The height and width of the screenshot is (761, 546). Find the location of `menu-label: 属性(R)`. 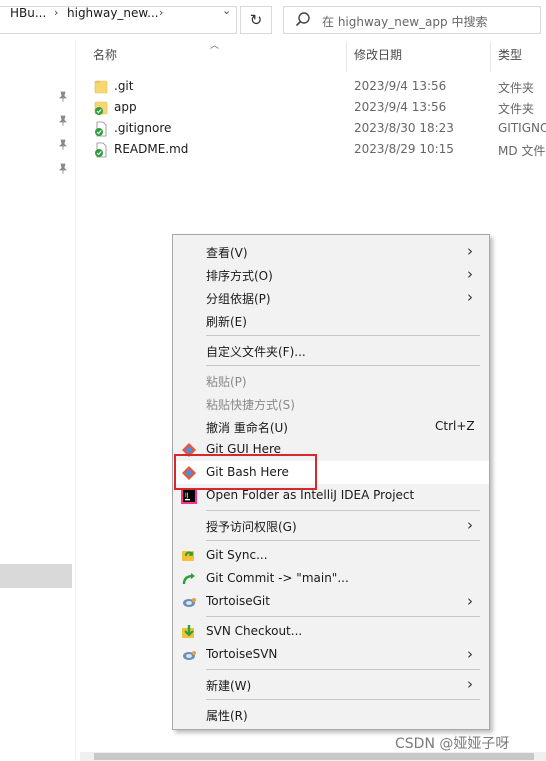

menu-label: 属性(R) is located at coordinates (227, 716).